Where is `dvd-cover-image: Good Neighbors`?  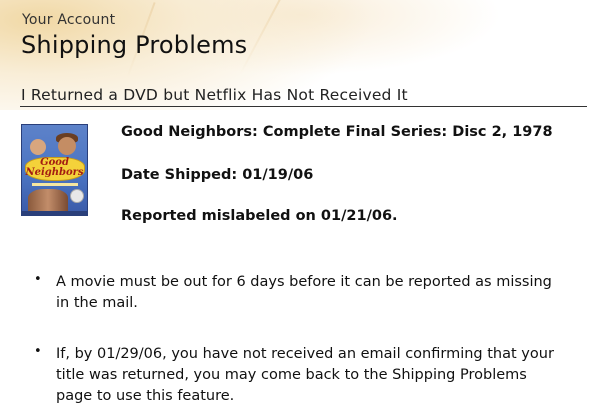 dvd-cover-image: Good Neighbors is located at coordinates (54, 170).